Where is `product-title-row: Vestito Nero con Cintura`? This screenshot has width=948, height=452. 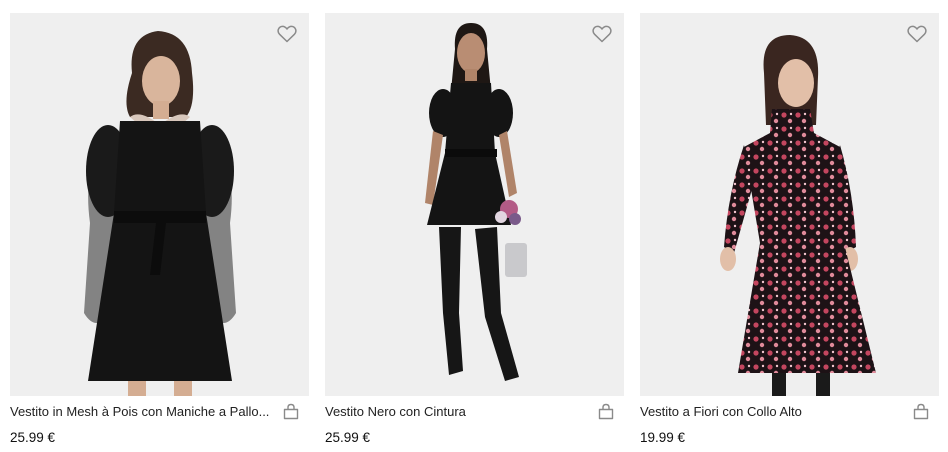
product-title-row: Vestito Nero con Cintura is located at coordinates (474, 412).